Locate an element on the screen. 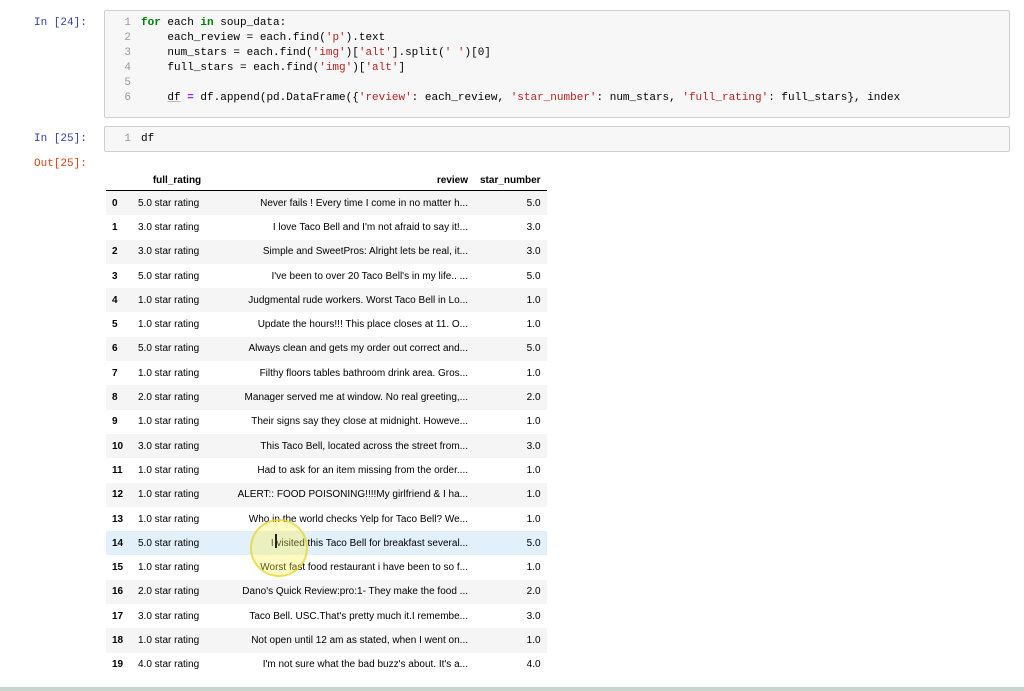 The width and height of the screenshot is (1024, 691). row-index: 4 is located at coordinates (115, 300).